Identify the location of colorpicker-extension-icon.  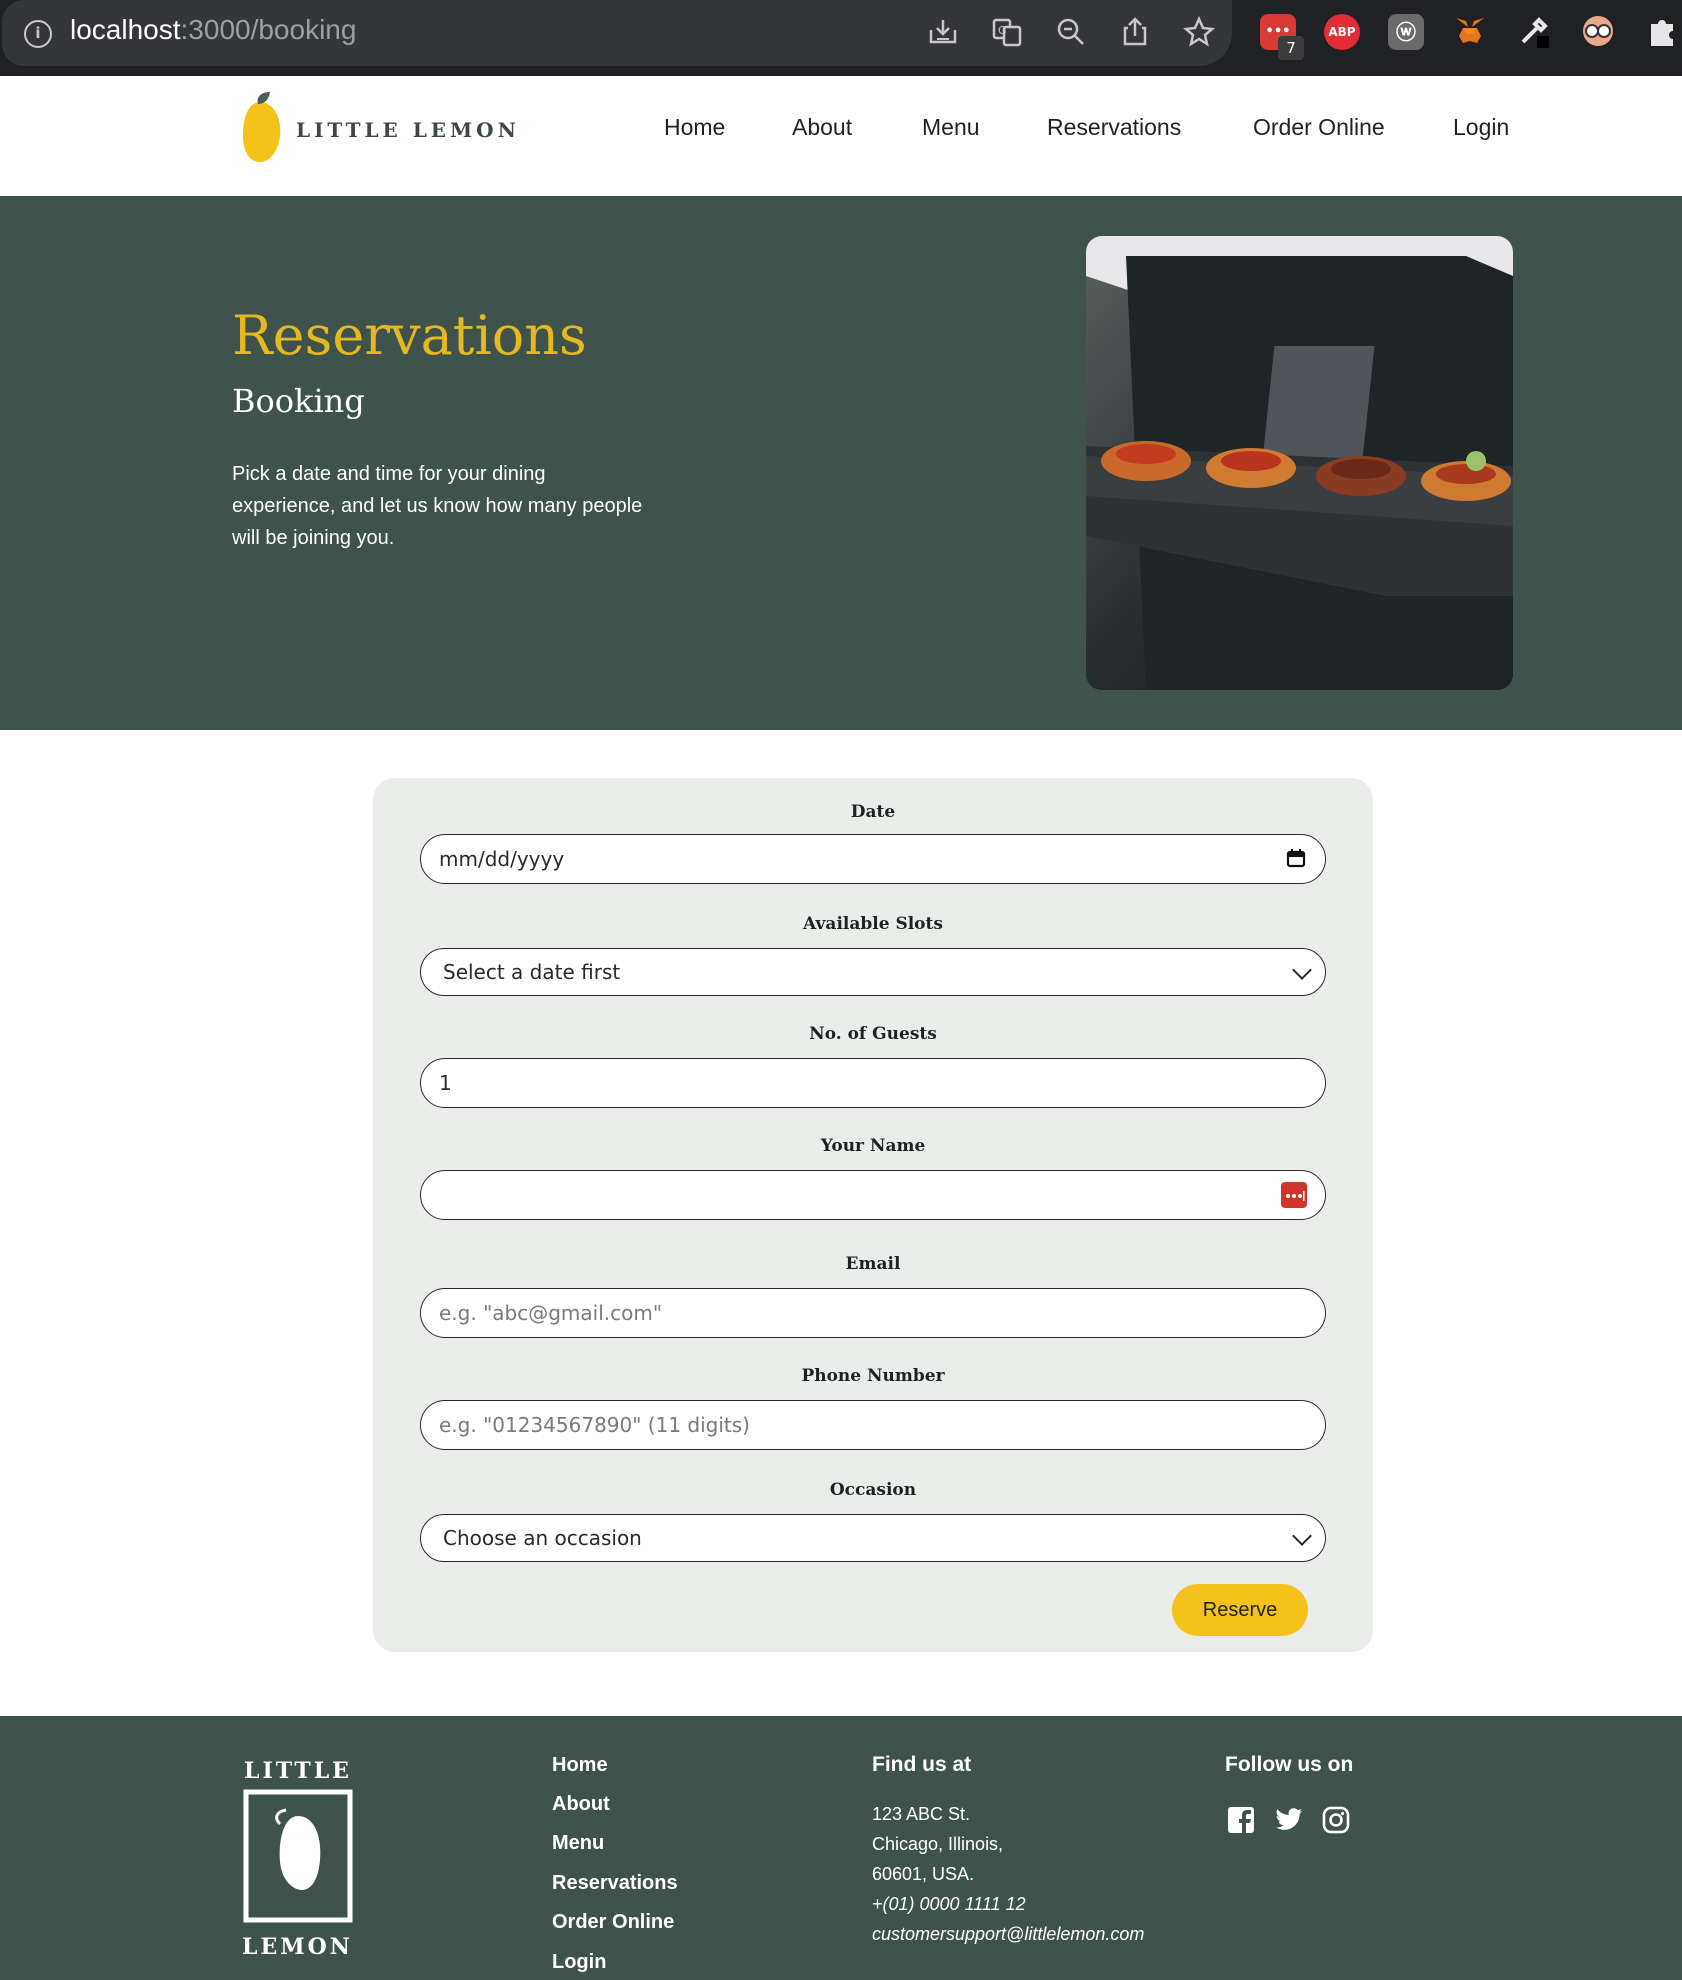
(1534, 32).